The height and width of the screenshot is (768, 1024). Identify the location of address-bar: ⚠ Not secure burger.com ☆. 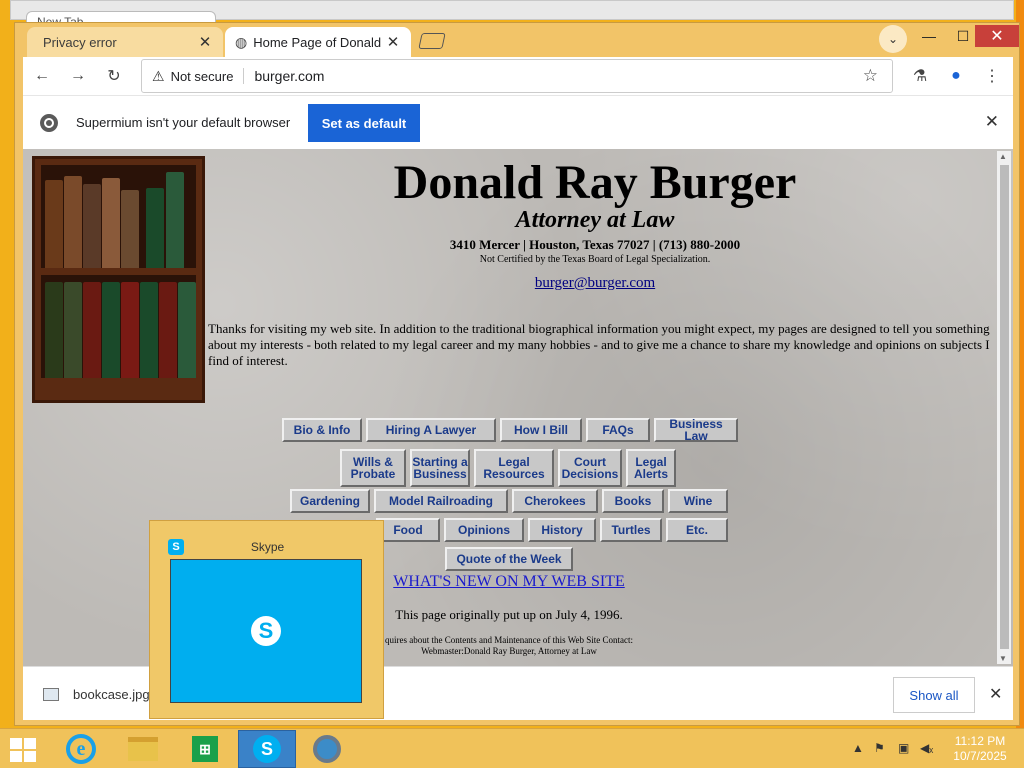
(517, 76).